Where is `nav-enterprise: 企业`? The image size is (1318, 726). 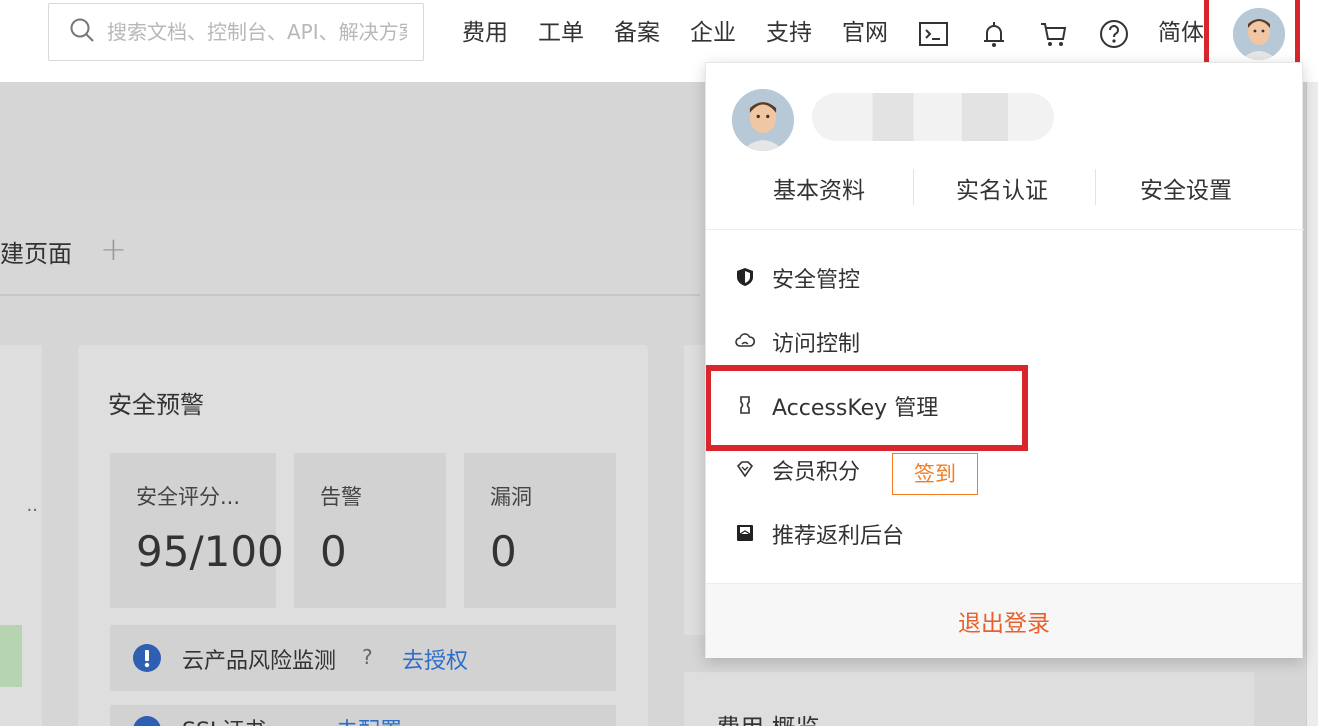 nav-enterprise: 企业 is located at coordinates (713, 33).